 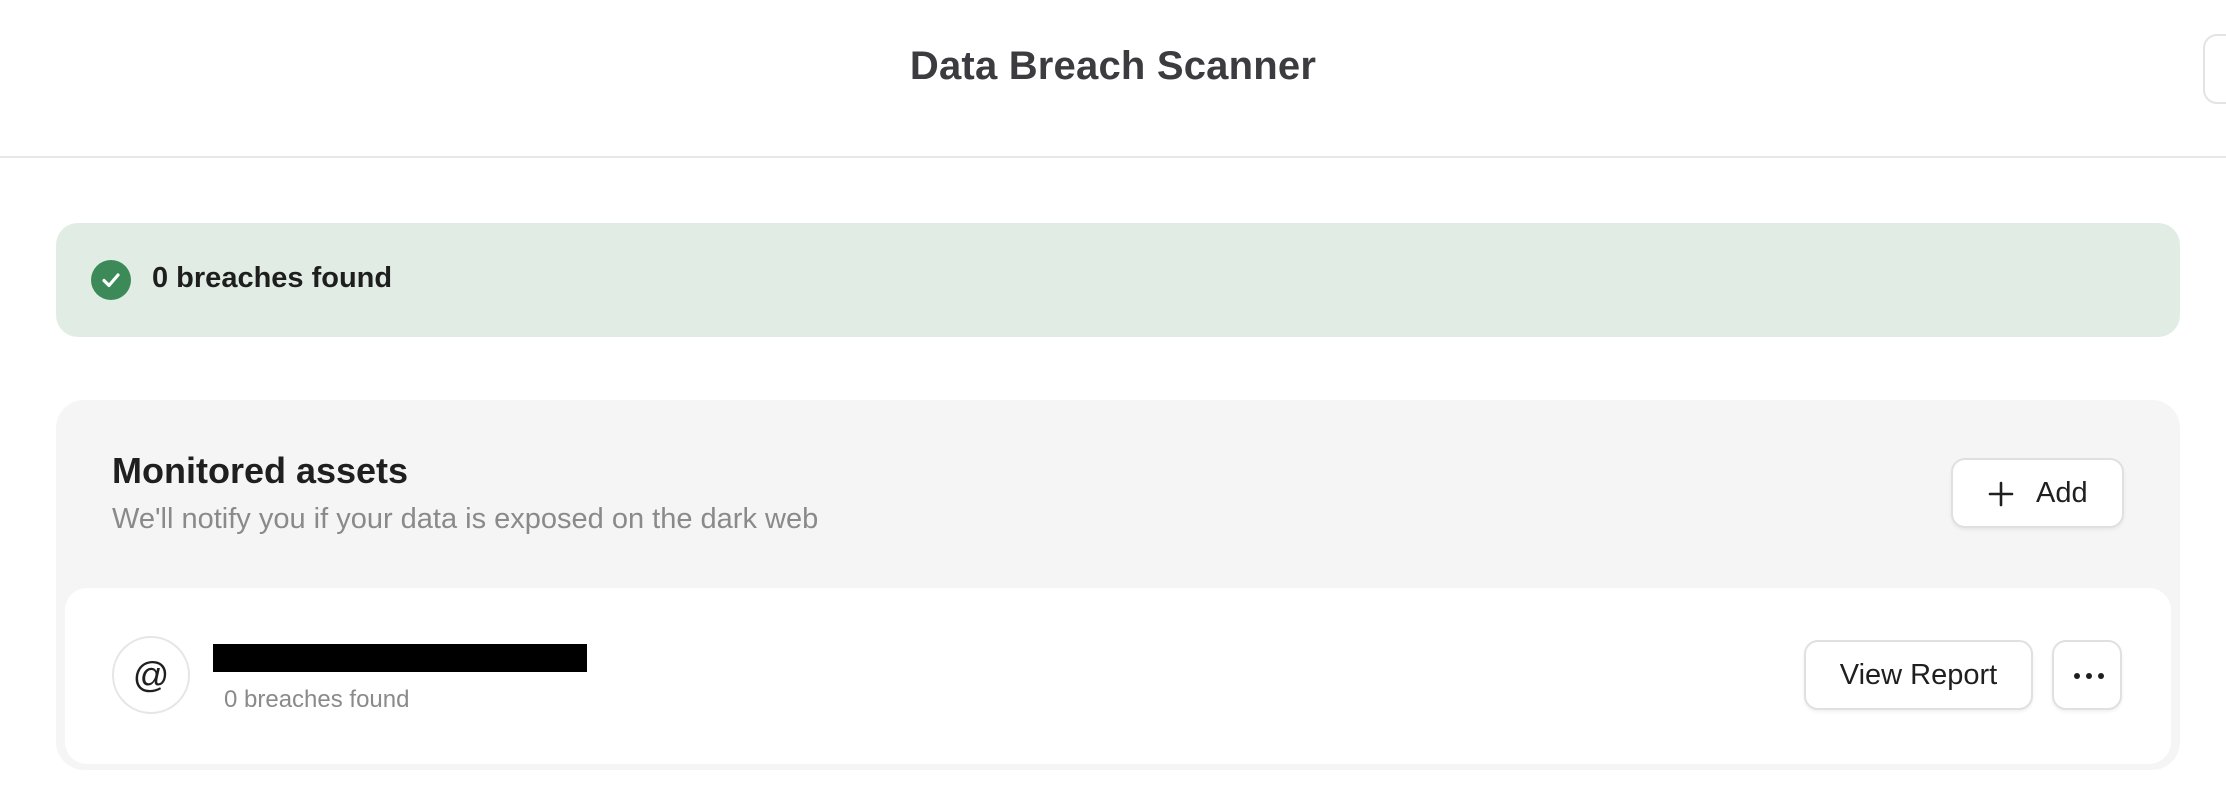 I want to click on view-report-button: View Report, so click(x=1918, y=675).